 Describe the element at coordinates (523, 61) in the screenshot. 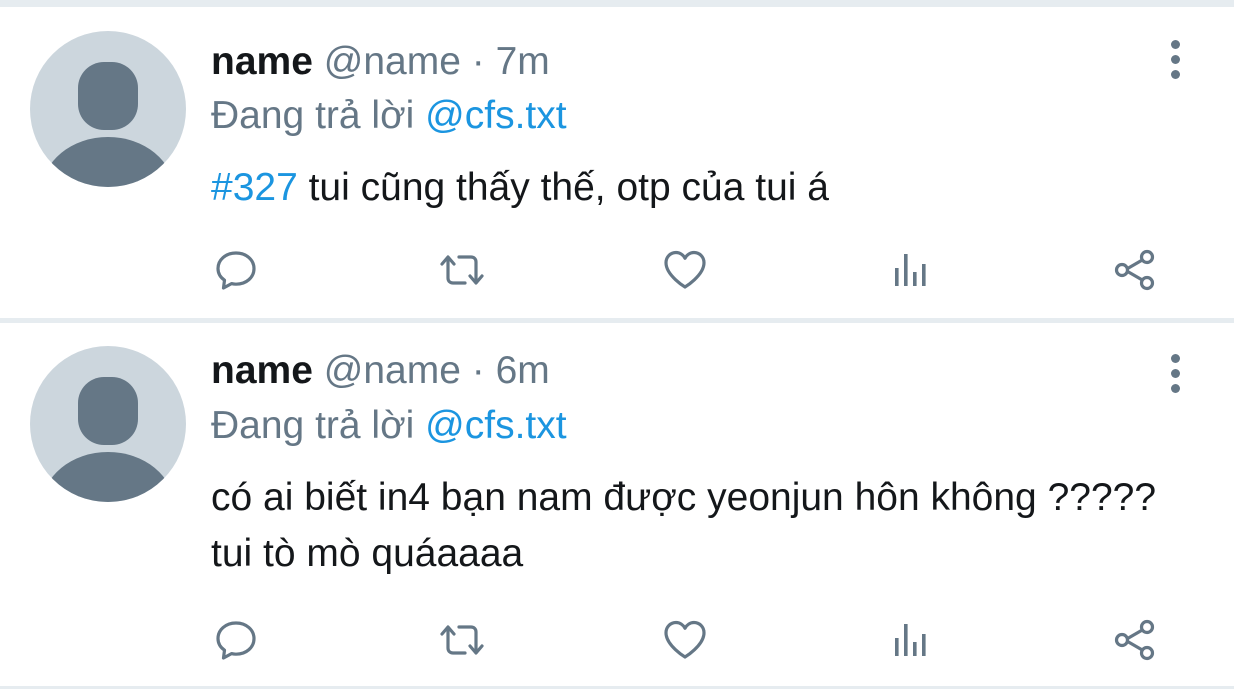

I see `timestamp: 7m` at that location.